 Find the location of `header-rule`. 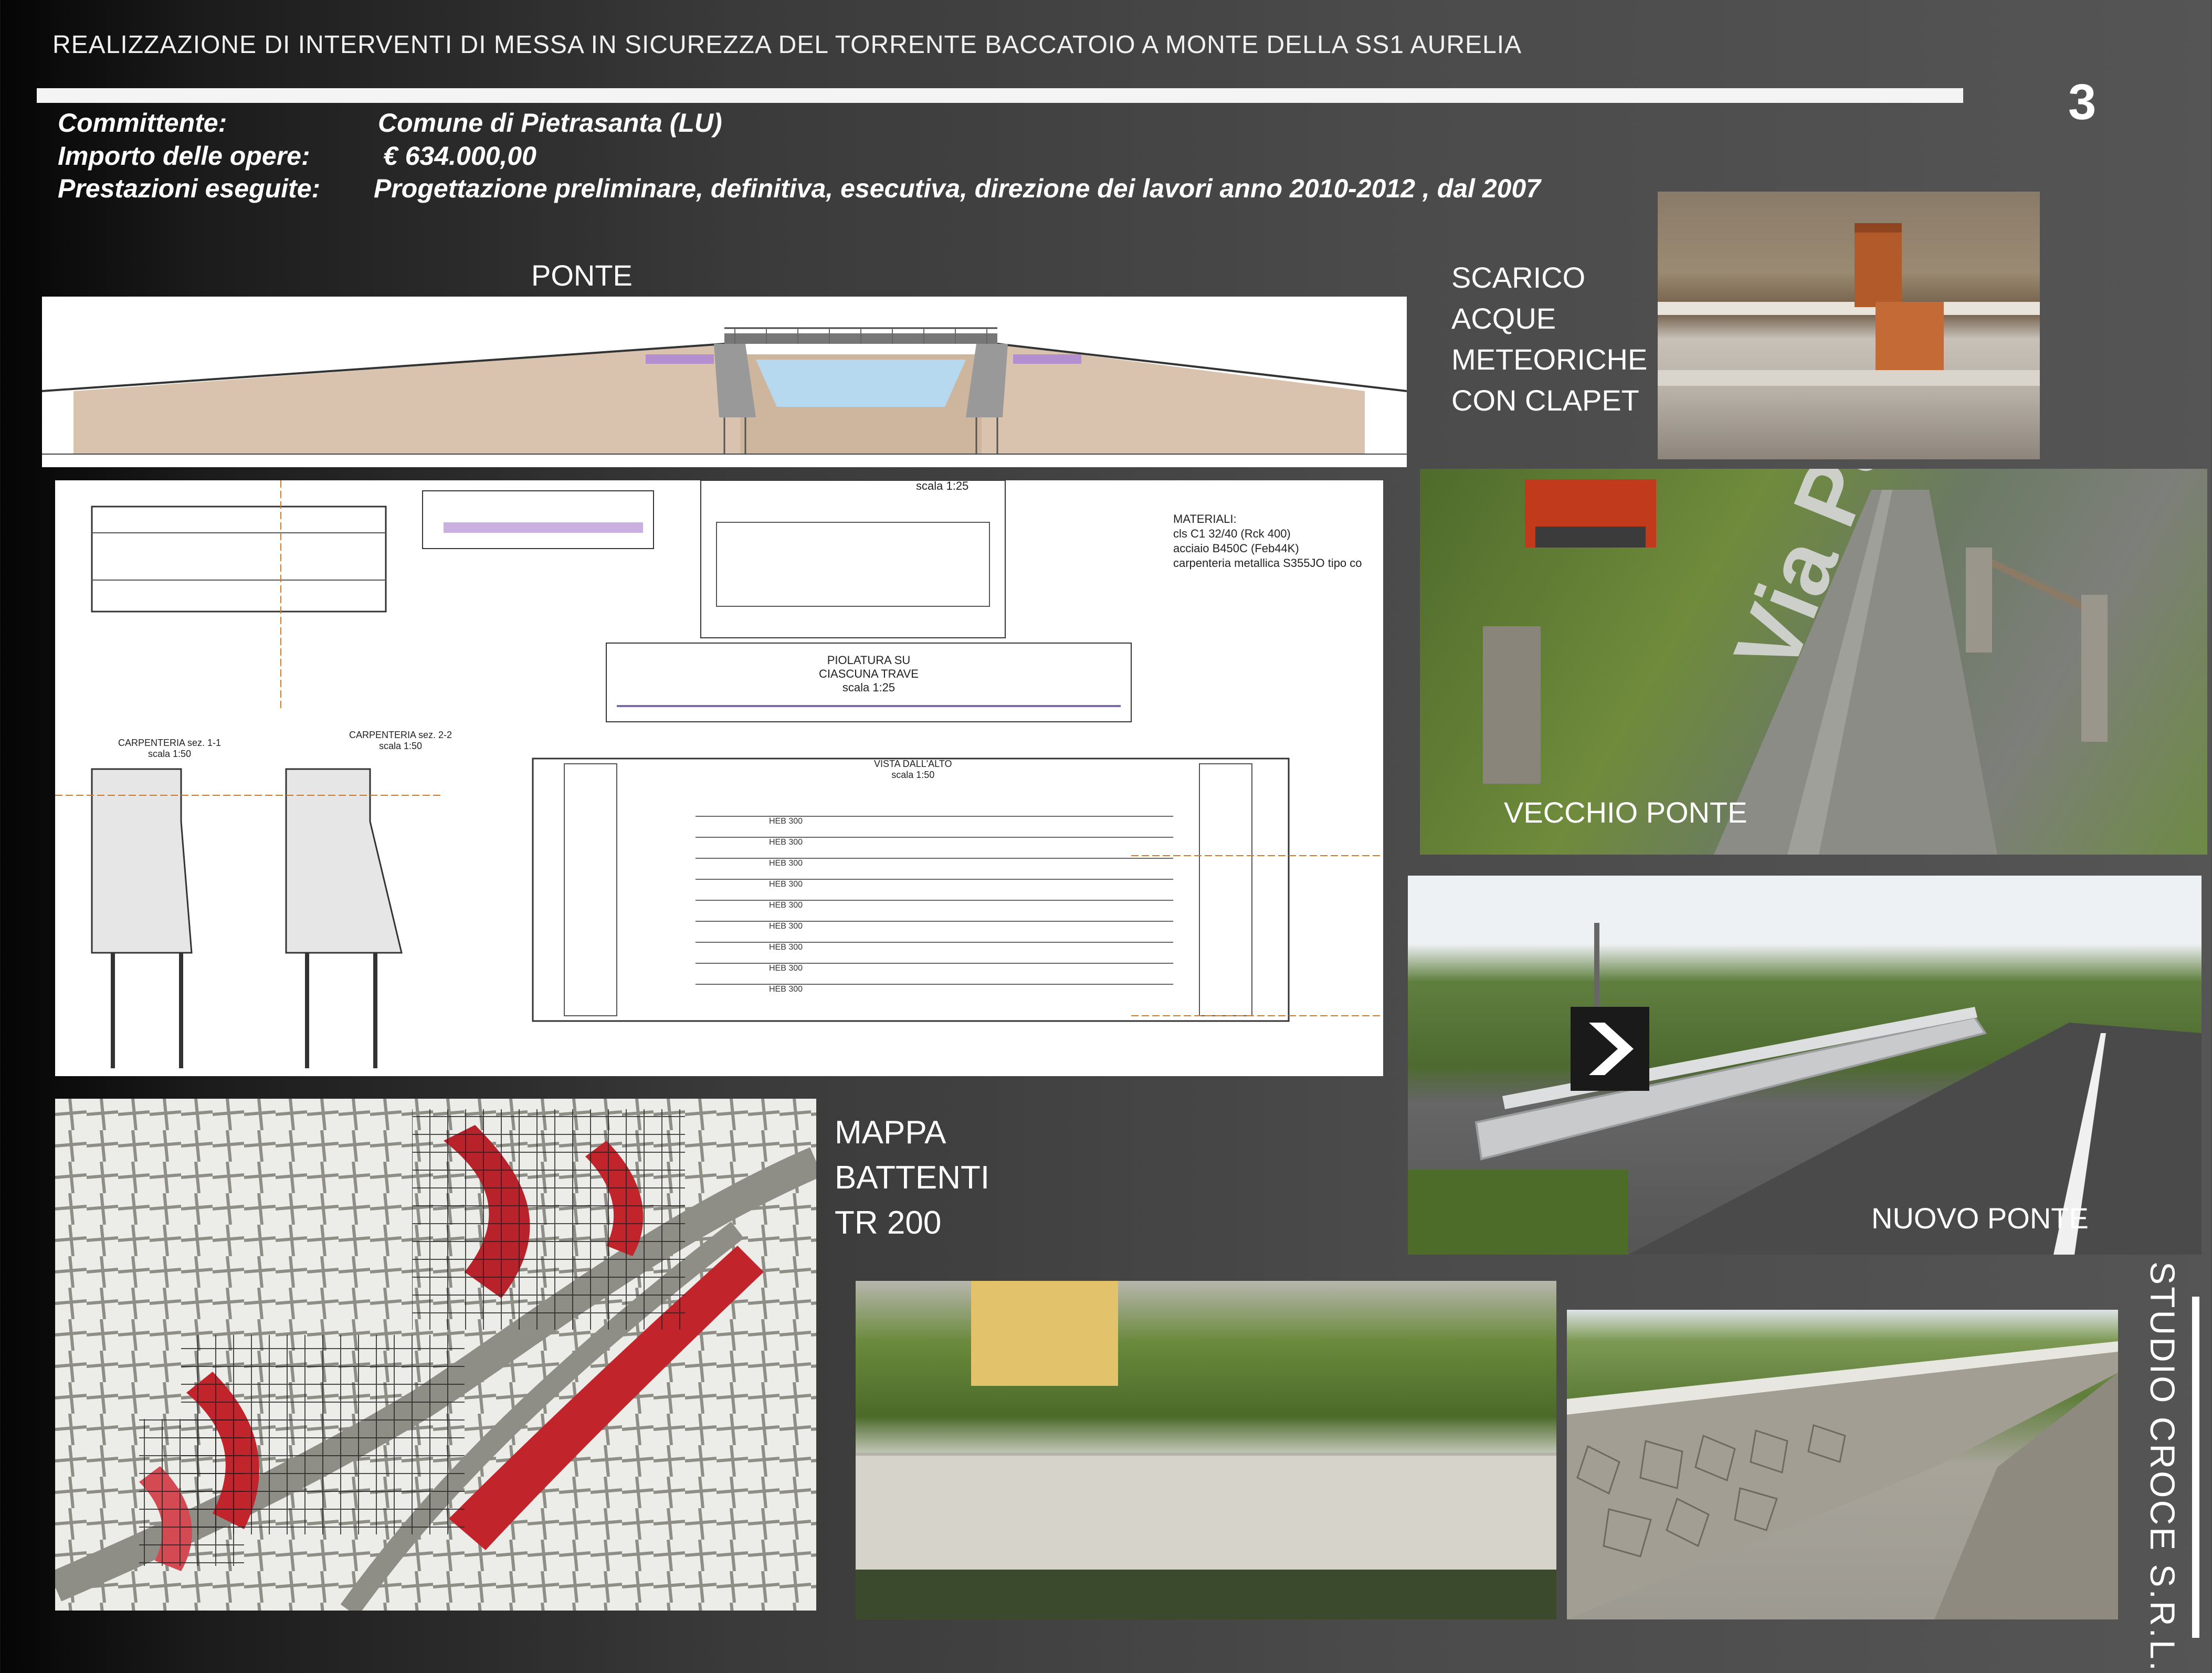

header-rule is located at coordinates (1000, 95).